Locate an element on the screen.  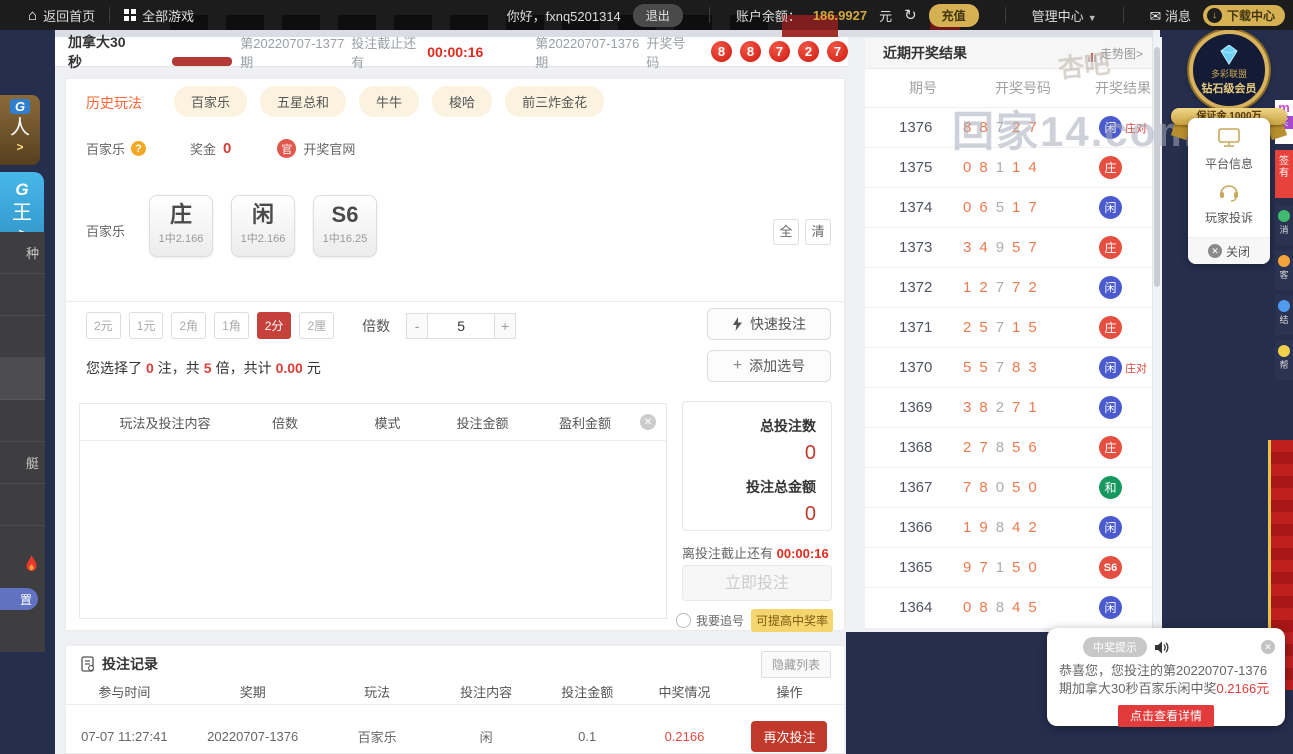
trend-chart-link: 走势图> is located at coordinates (1115, 53).